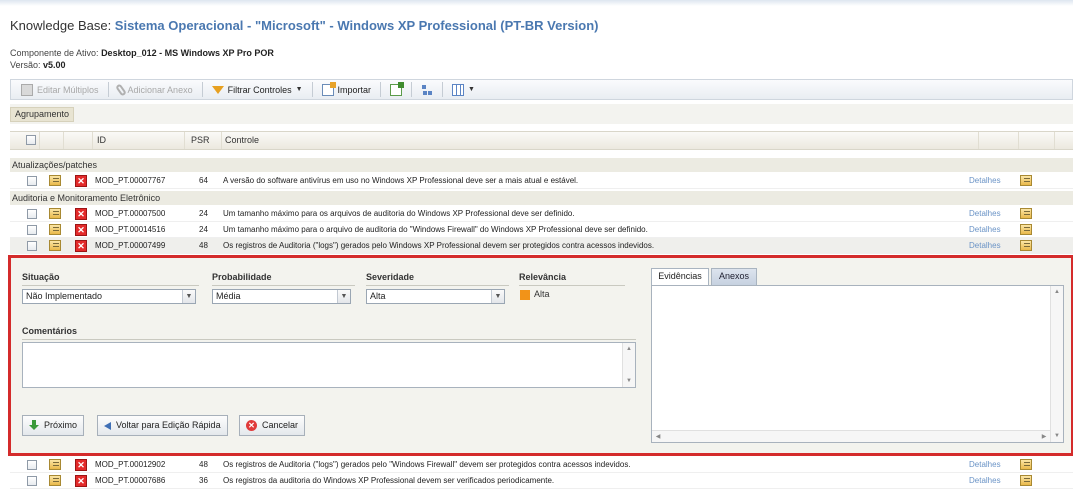 Image resolution: width=1073 pixels, height=489 pixels. What do you see at coordinates (734, 276) in the screenshot?
I see `tab-anexos: Anexos` at bounding box center [734, 276].